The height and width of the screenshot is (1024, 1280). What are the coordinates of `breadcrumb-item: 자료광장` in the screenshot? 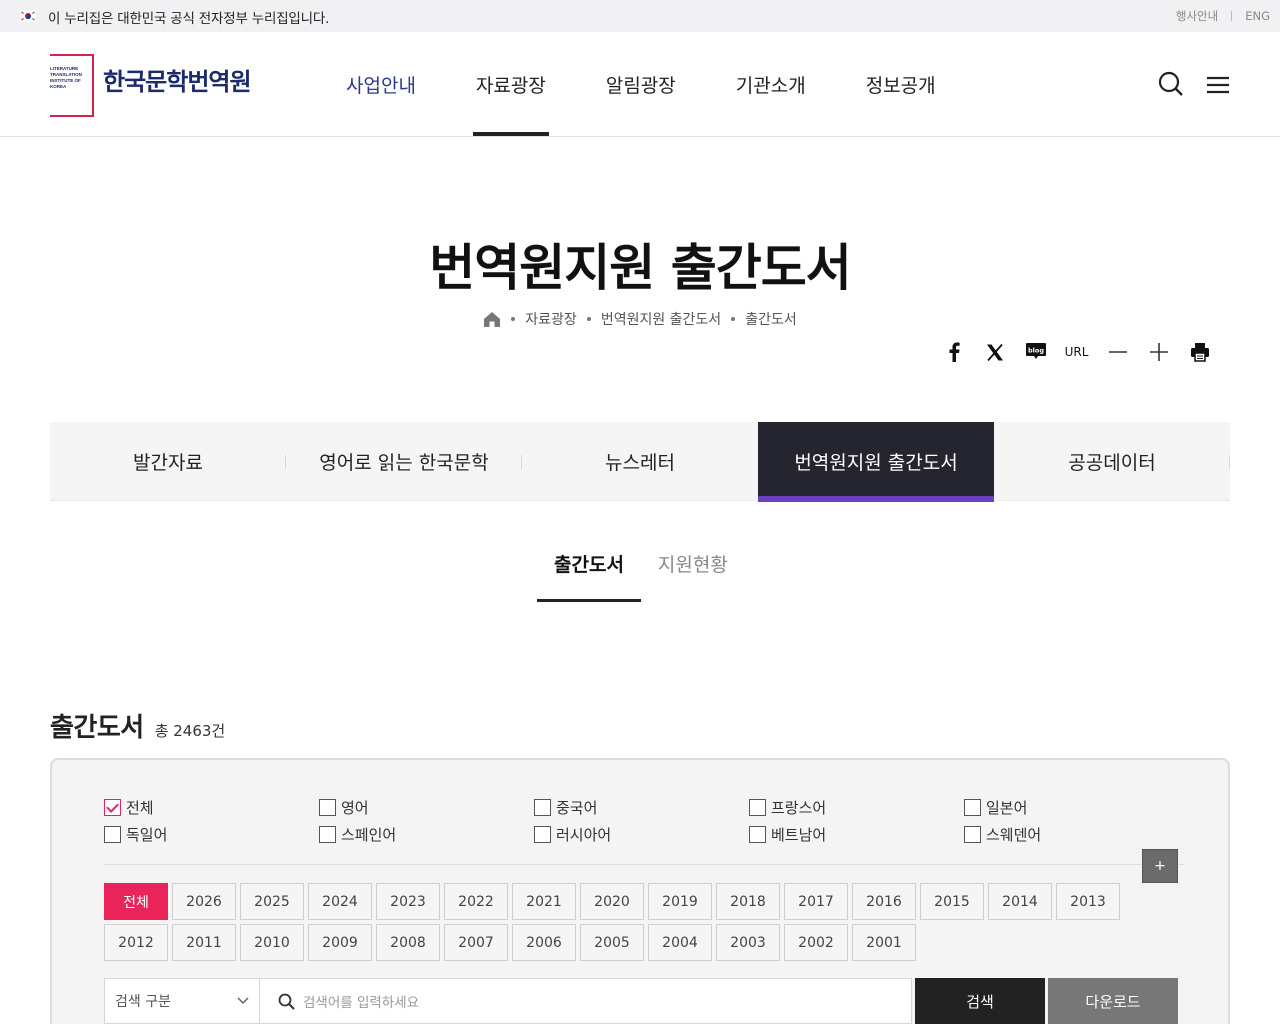 It's located at (551, 319).